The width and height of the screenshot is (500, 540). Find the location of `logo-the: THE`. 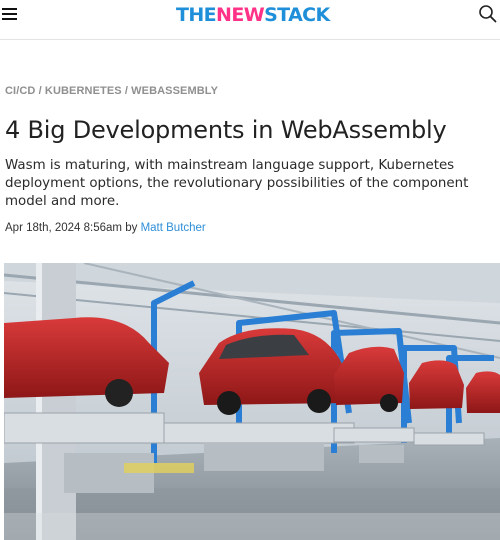

logo-the: THE is located at coordinates (196, 15).